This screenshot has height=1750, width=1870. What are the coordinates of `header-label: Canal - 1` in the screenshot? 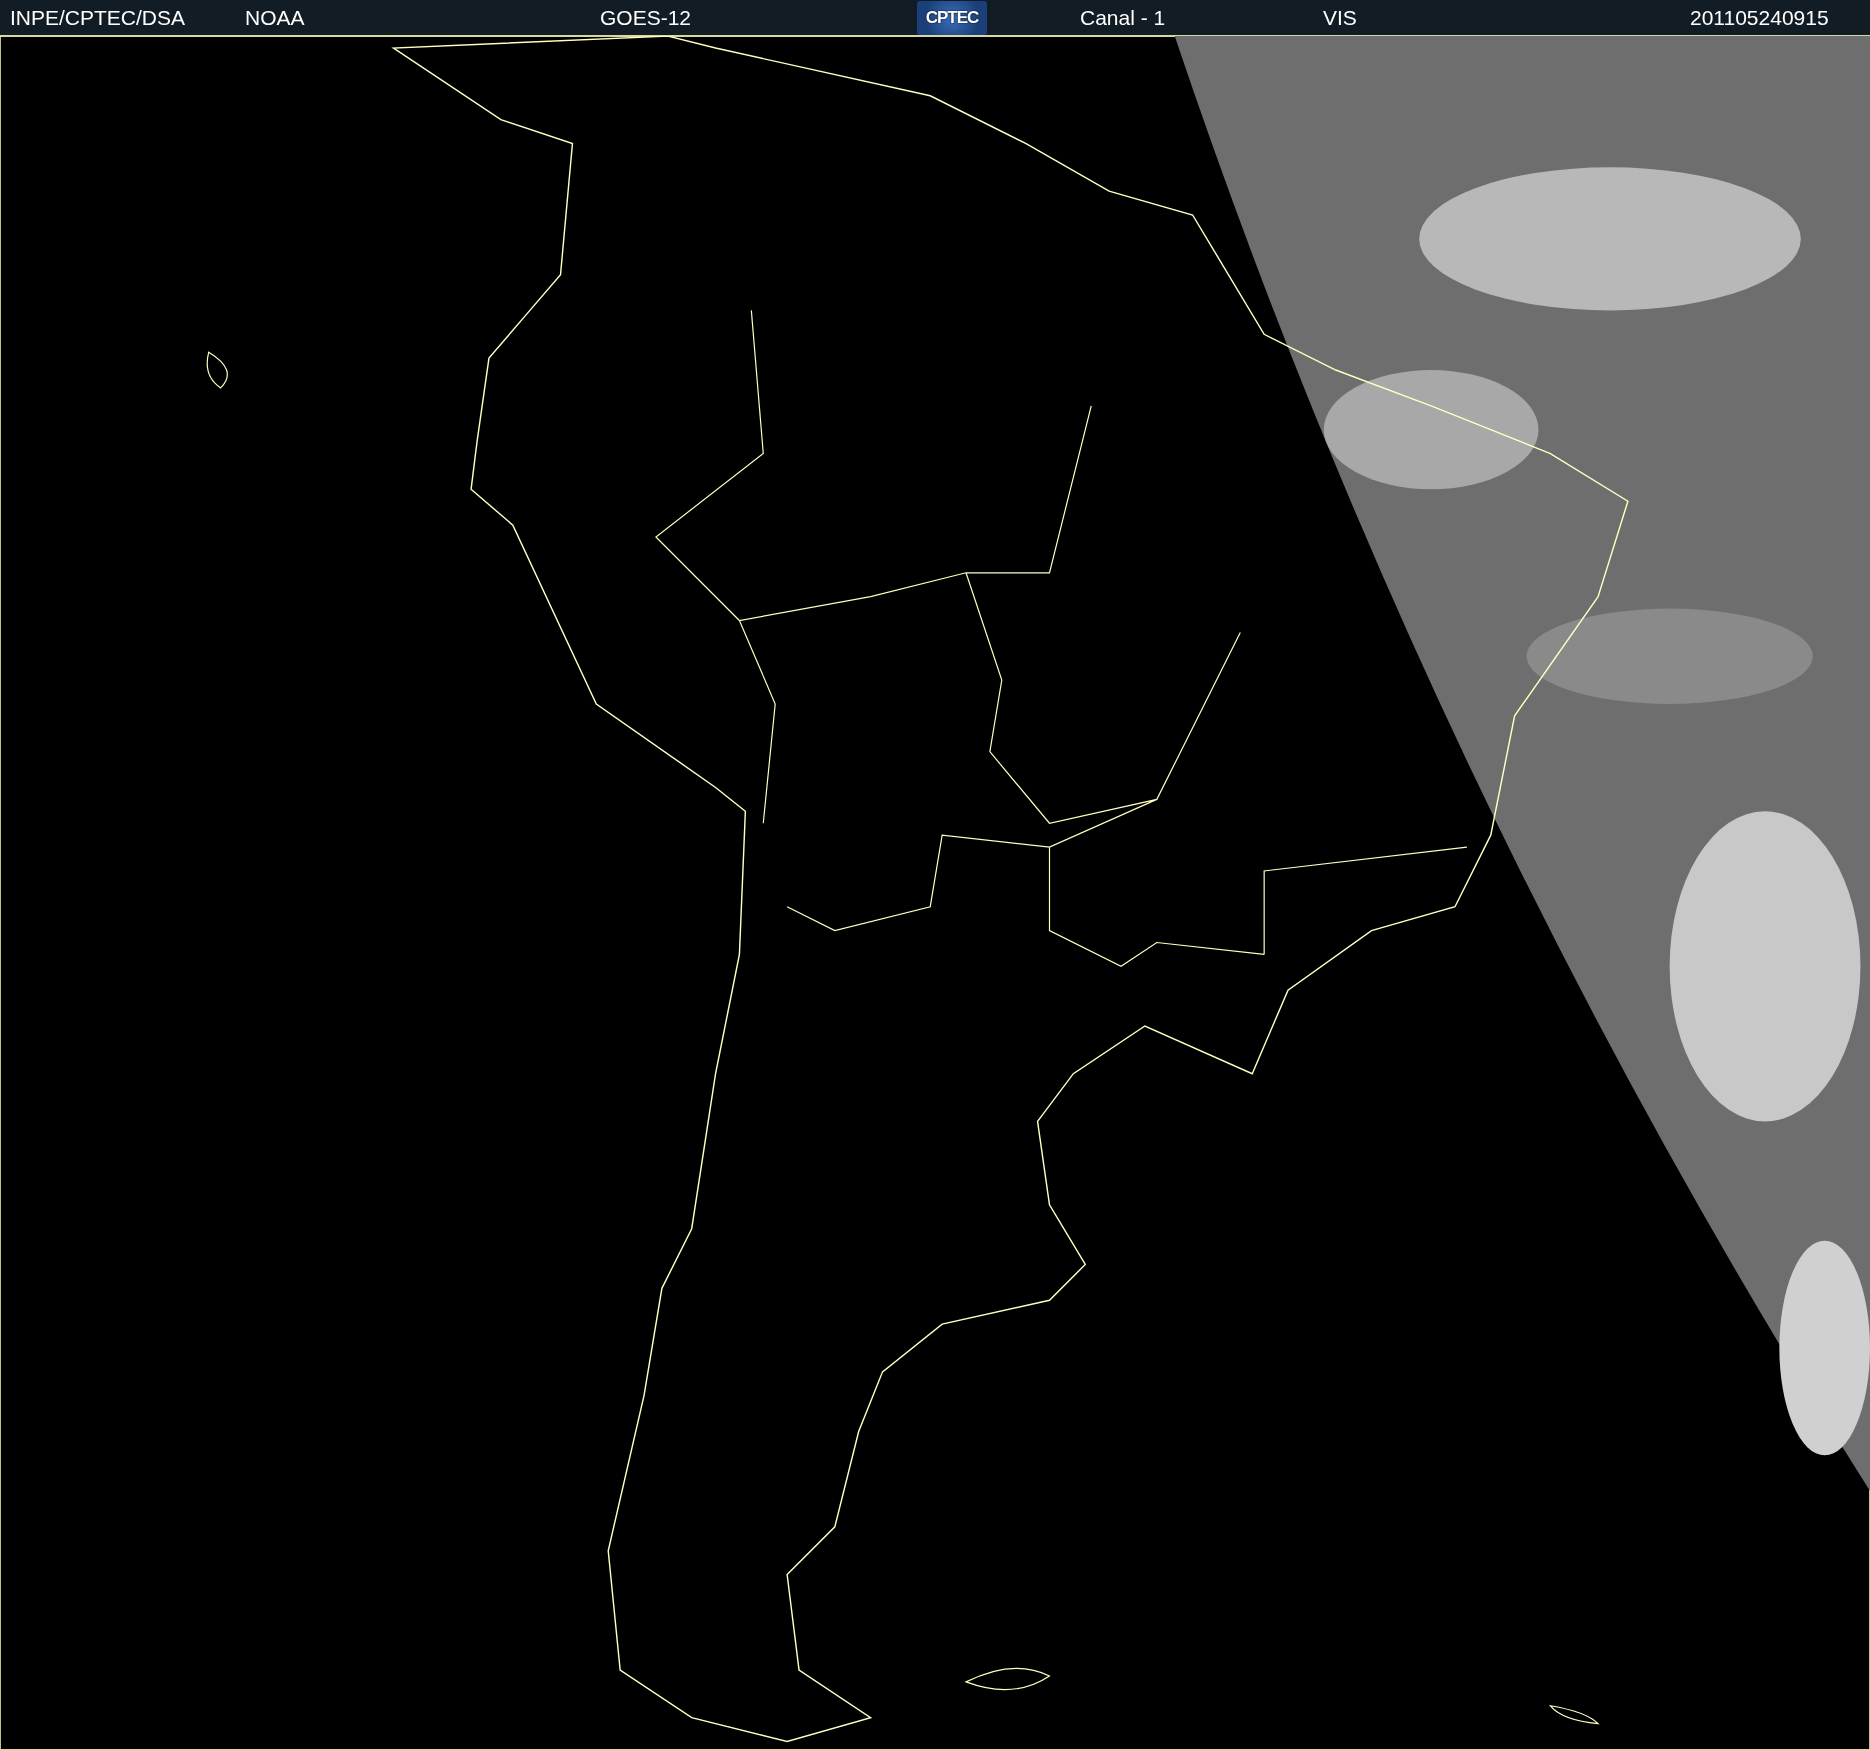 It's located at (1123, 17).